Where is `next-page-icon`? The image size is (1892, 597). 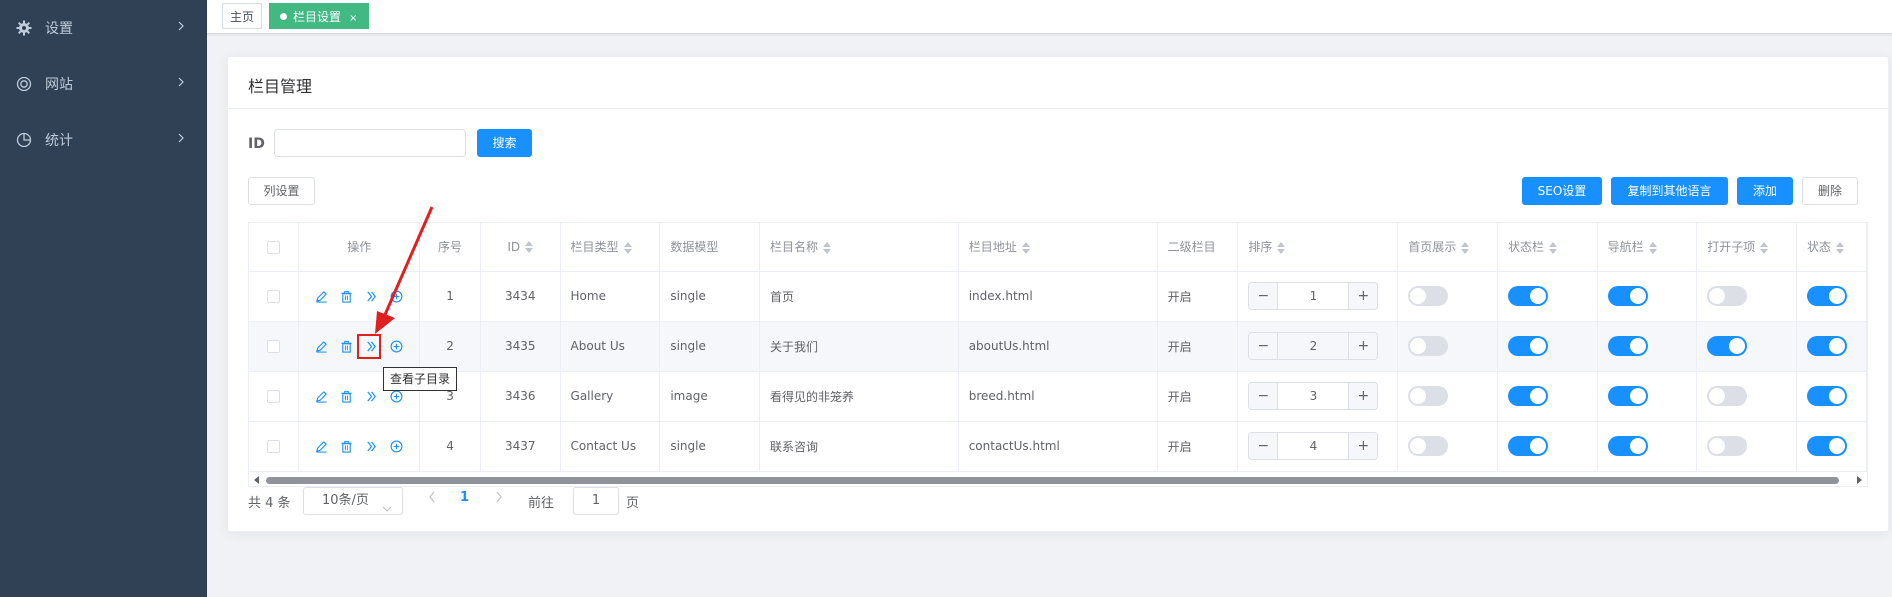 next-page-icon is located at coordinates (499, 498).